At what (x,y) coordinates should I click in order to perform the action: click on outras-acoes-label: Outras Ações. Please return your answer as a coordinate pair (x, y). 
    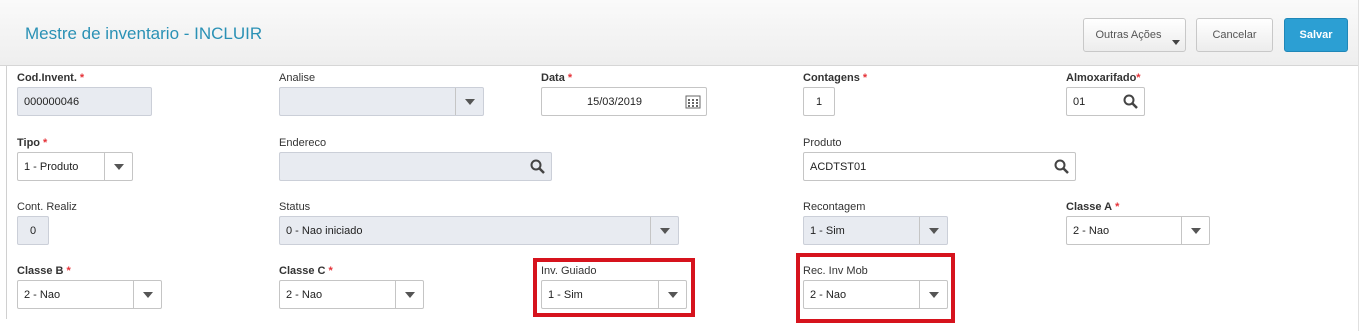
    Looking at the image, I should click on (1128, 35).